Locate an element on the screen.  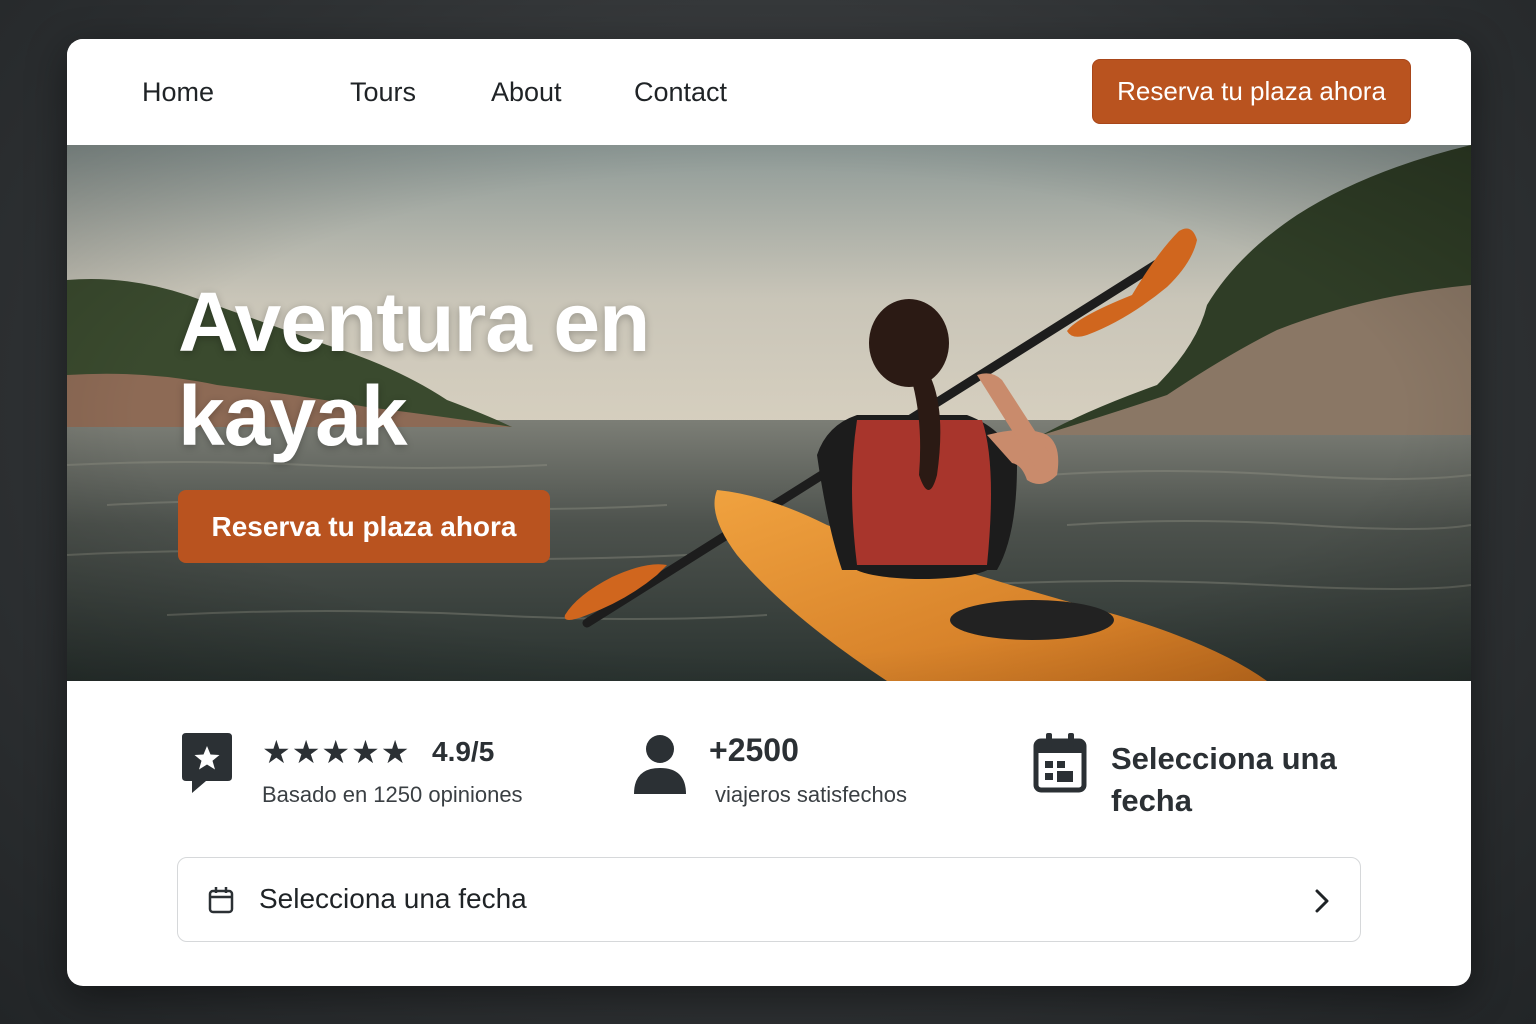
rating-value: 4.9/5 is located at coordinates (463, 751).